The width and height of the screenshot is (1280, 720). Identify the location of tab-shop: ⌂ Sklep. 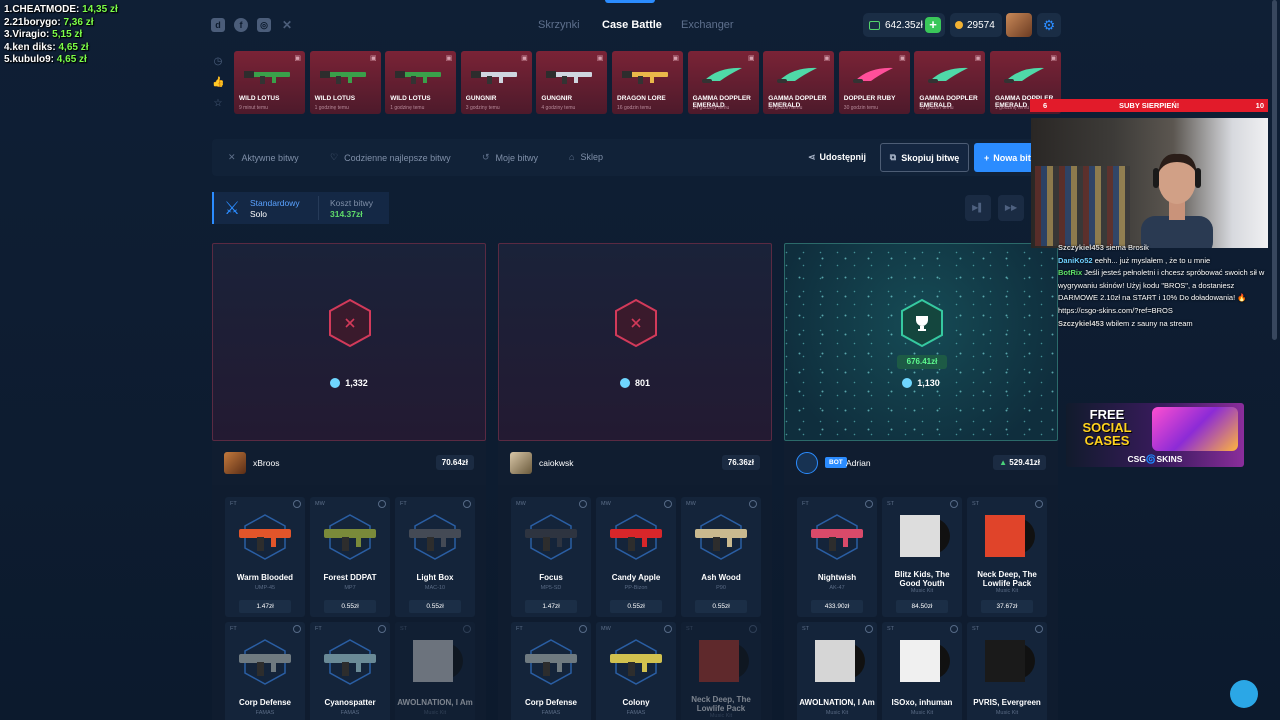
(586, 157).